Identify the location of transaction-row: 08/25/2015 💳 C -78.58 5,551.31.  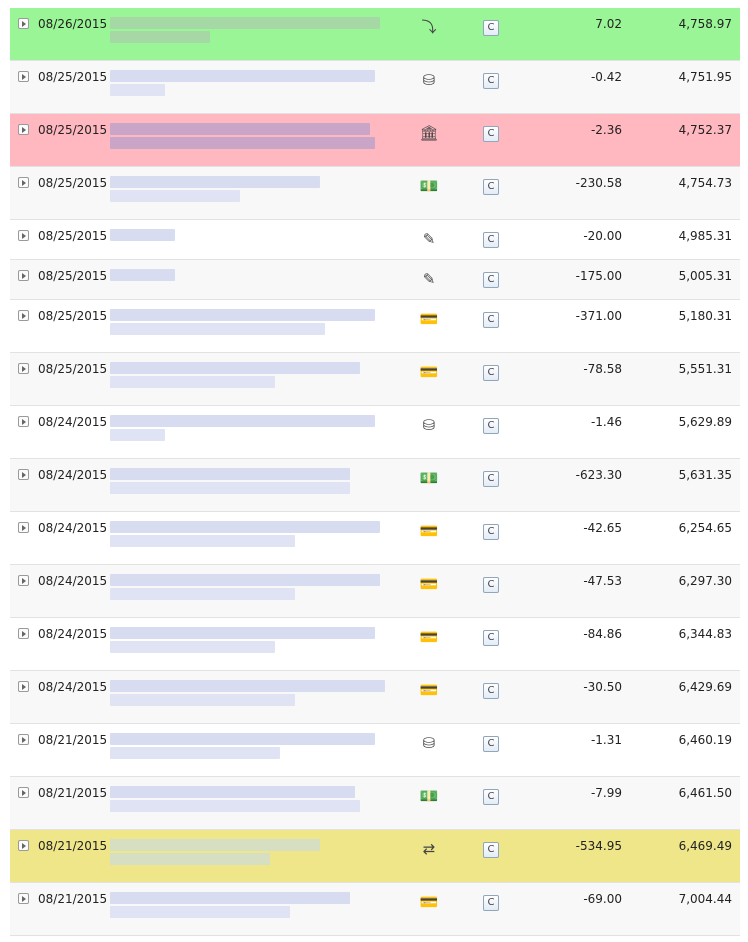
(375, 379).